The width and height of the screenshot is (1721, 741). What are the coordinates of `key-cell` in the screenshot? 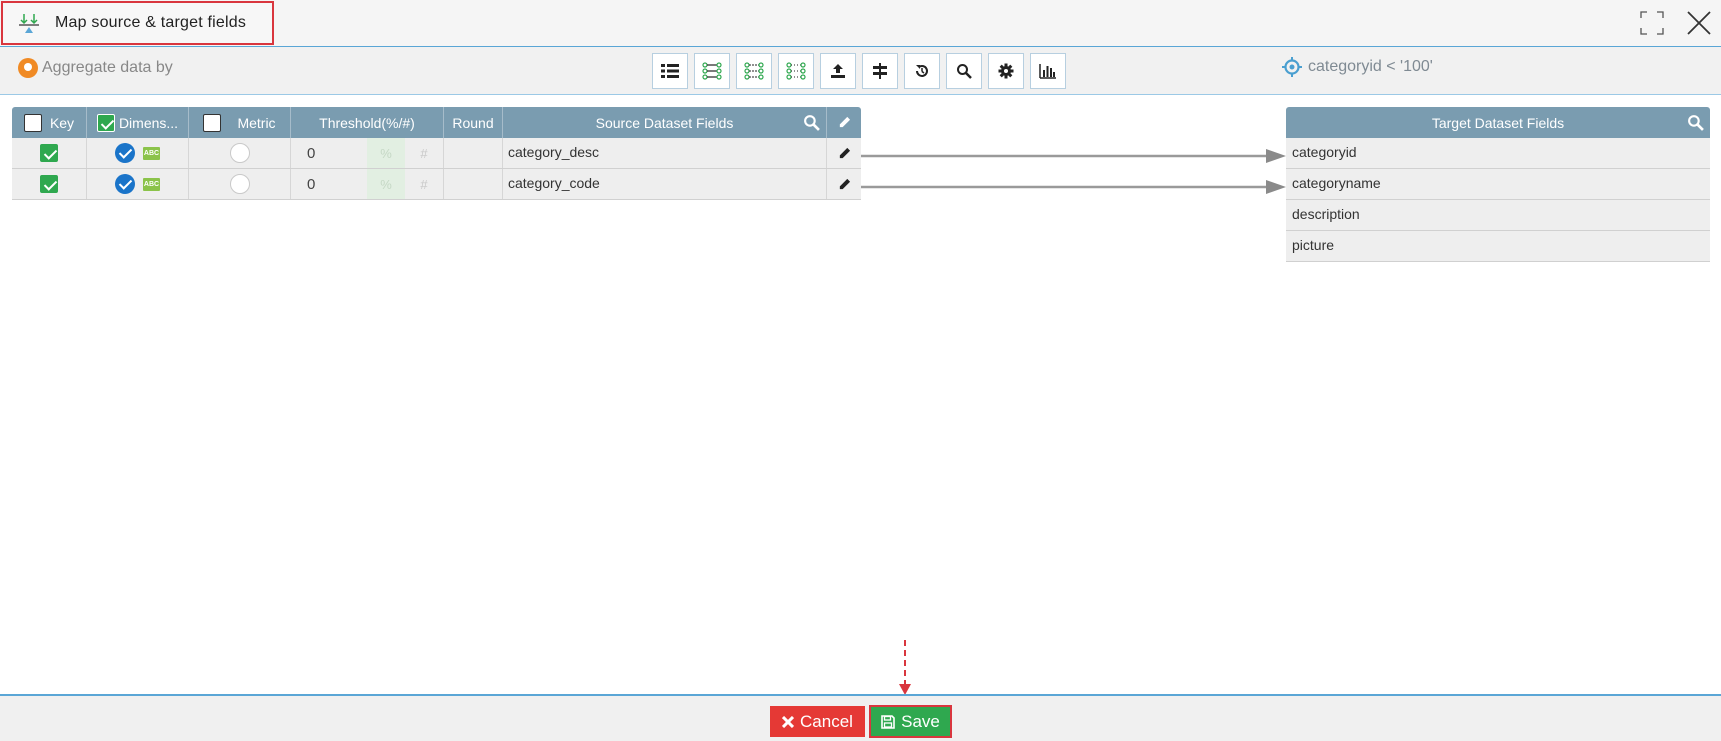 It's located at (49, 153).